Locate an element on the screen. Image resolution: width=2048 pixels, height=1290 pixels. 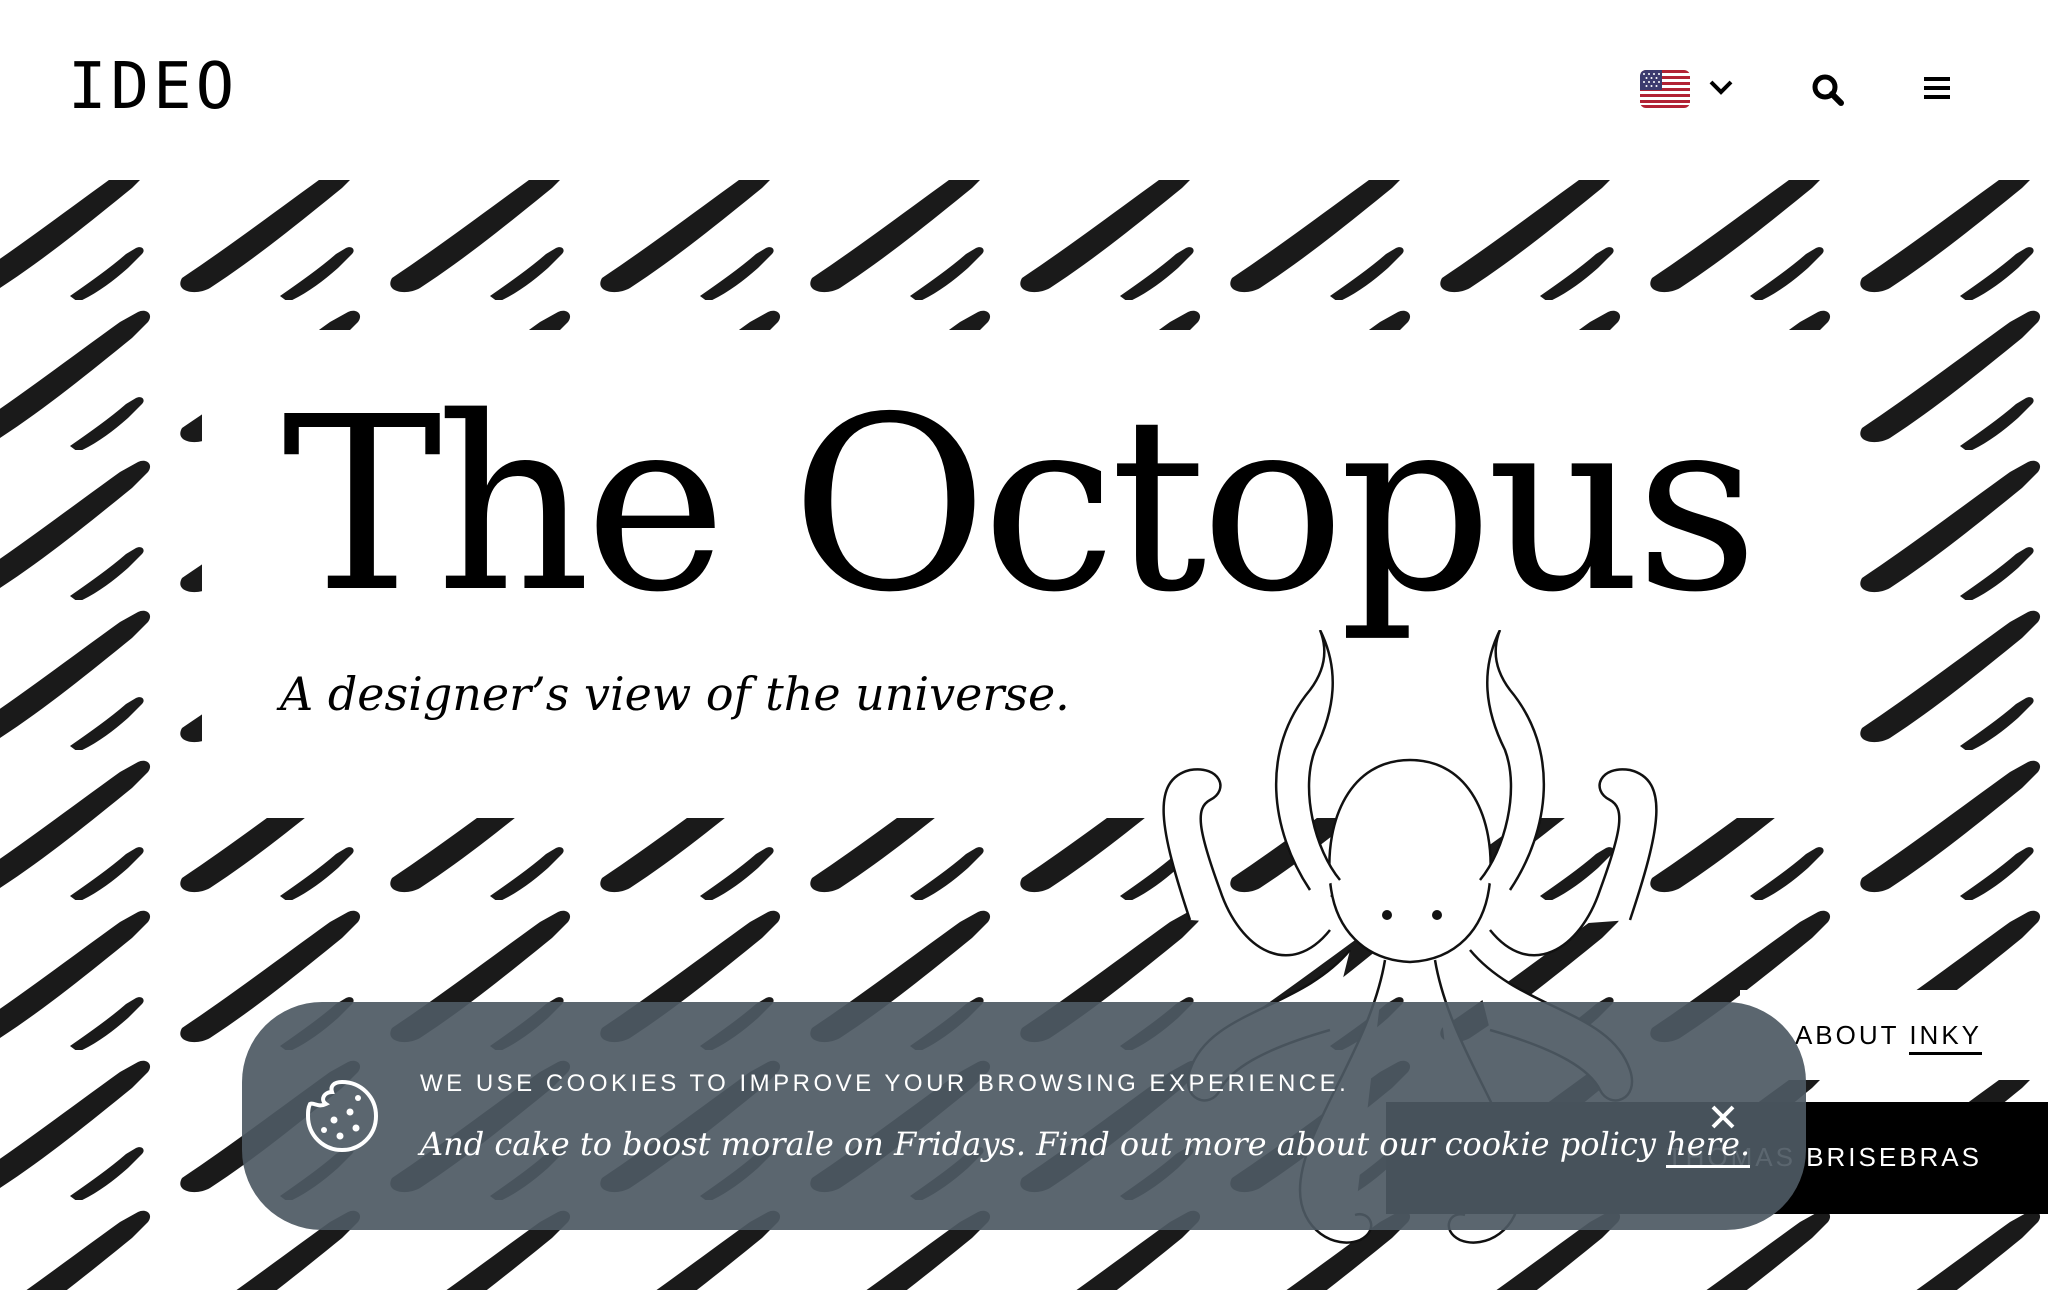
about-prefix: ABOUT is located at coordinates (1847, 1035).